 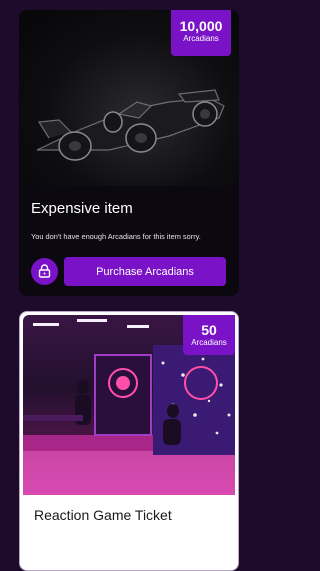 I want to click on price-tag: 10,000 Arcadians, so click(x=201, y=33).